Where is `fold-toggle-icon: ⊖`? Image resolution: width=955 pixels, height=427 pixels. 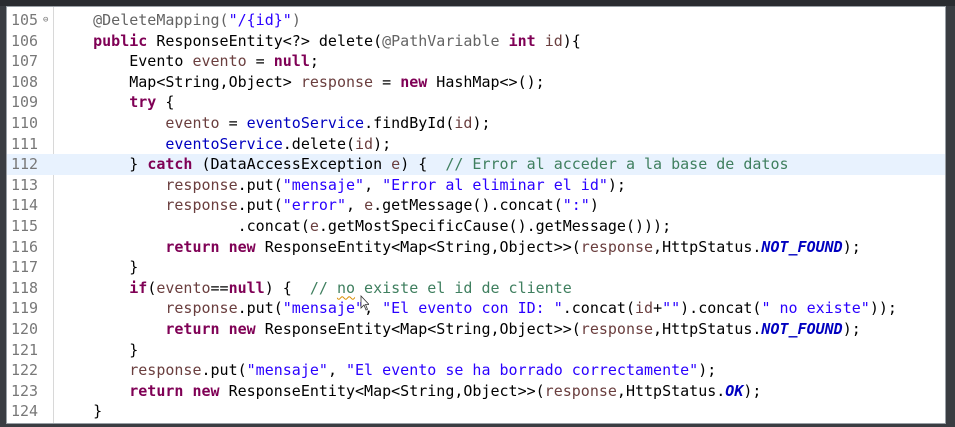 fold-toggle-icon: ⊖ is located at coordinates (45, 20).